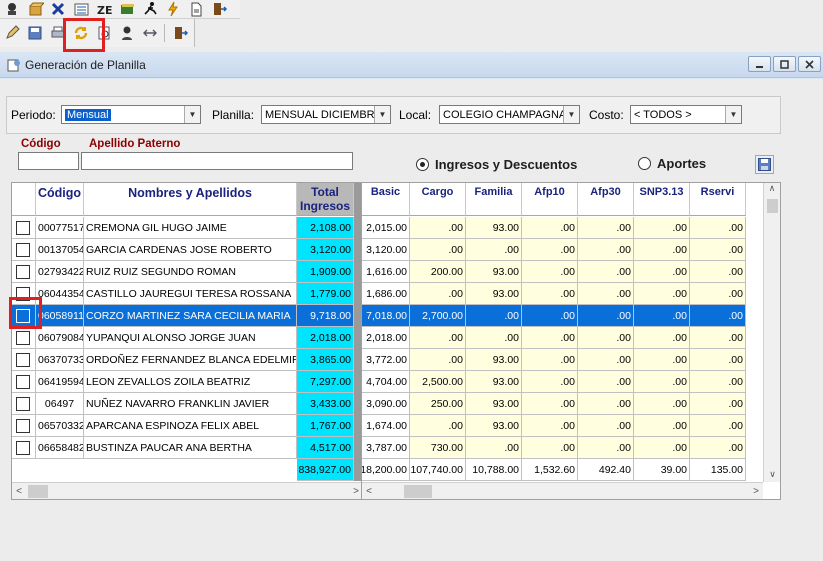 The height and width of the screenshot is (561, 823). What do you see at coordinates (326, 114) in the screenshot?
I see `planilla-select: MENSUAL DICIEMBRE 2 ▼` at bounding box center [326, 114].